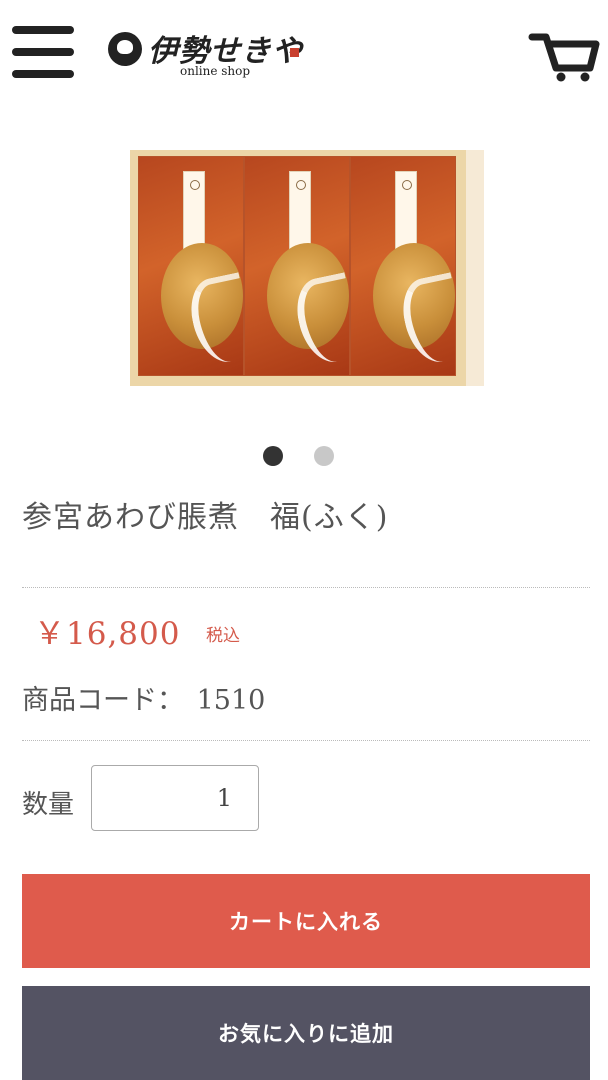 The width and height of the screenshot is (608, 1080). What do you see at coordinates (223, 636) in the screenshot?
I see `tax-label: 税込` at bounding box center [223, 636].